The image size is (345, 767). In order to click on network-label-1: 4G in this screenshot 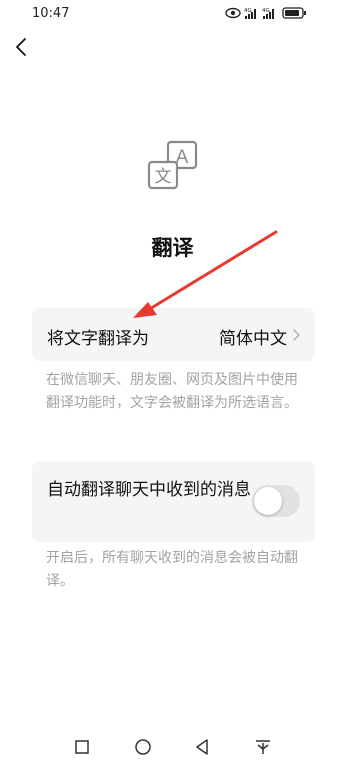, I will do `click(248, 11)`.